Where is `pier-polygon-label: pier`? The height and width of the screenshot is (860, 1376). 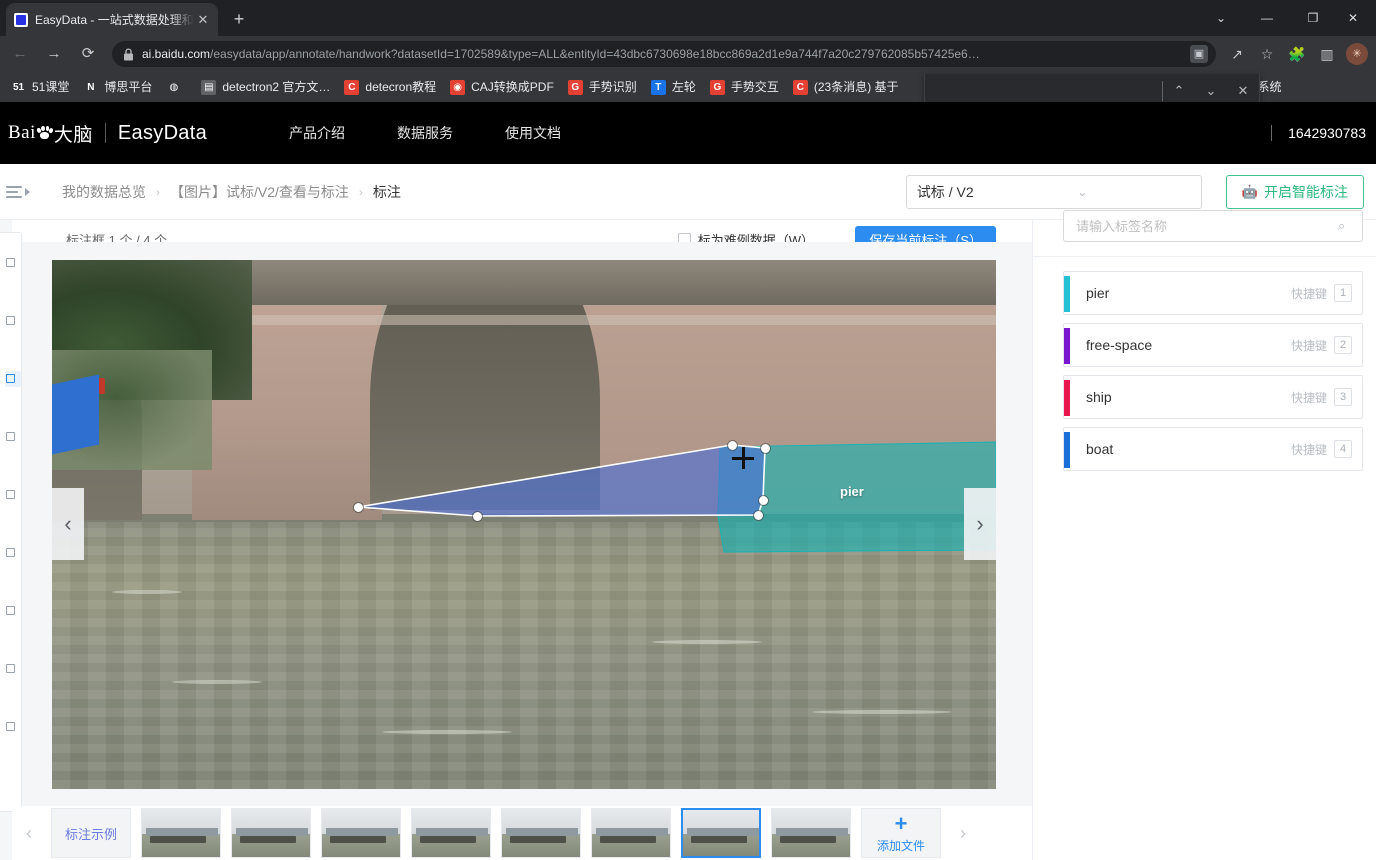
pier-polygon-label: pier is located at coordinates (852, 491).